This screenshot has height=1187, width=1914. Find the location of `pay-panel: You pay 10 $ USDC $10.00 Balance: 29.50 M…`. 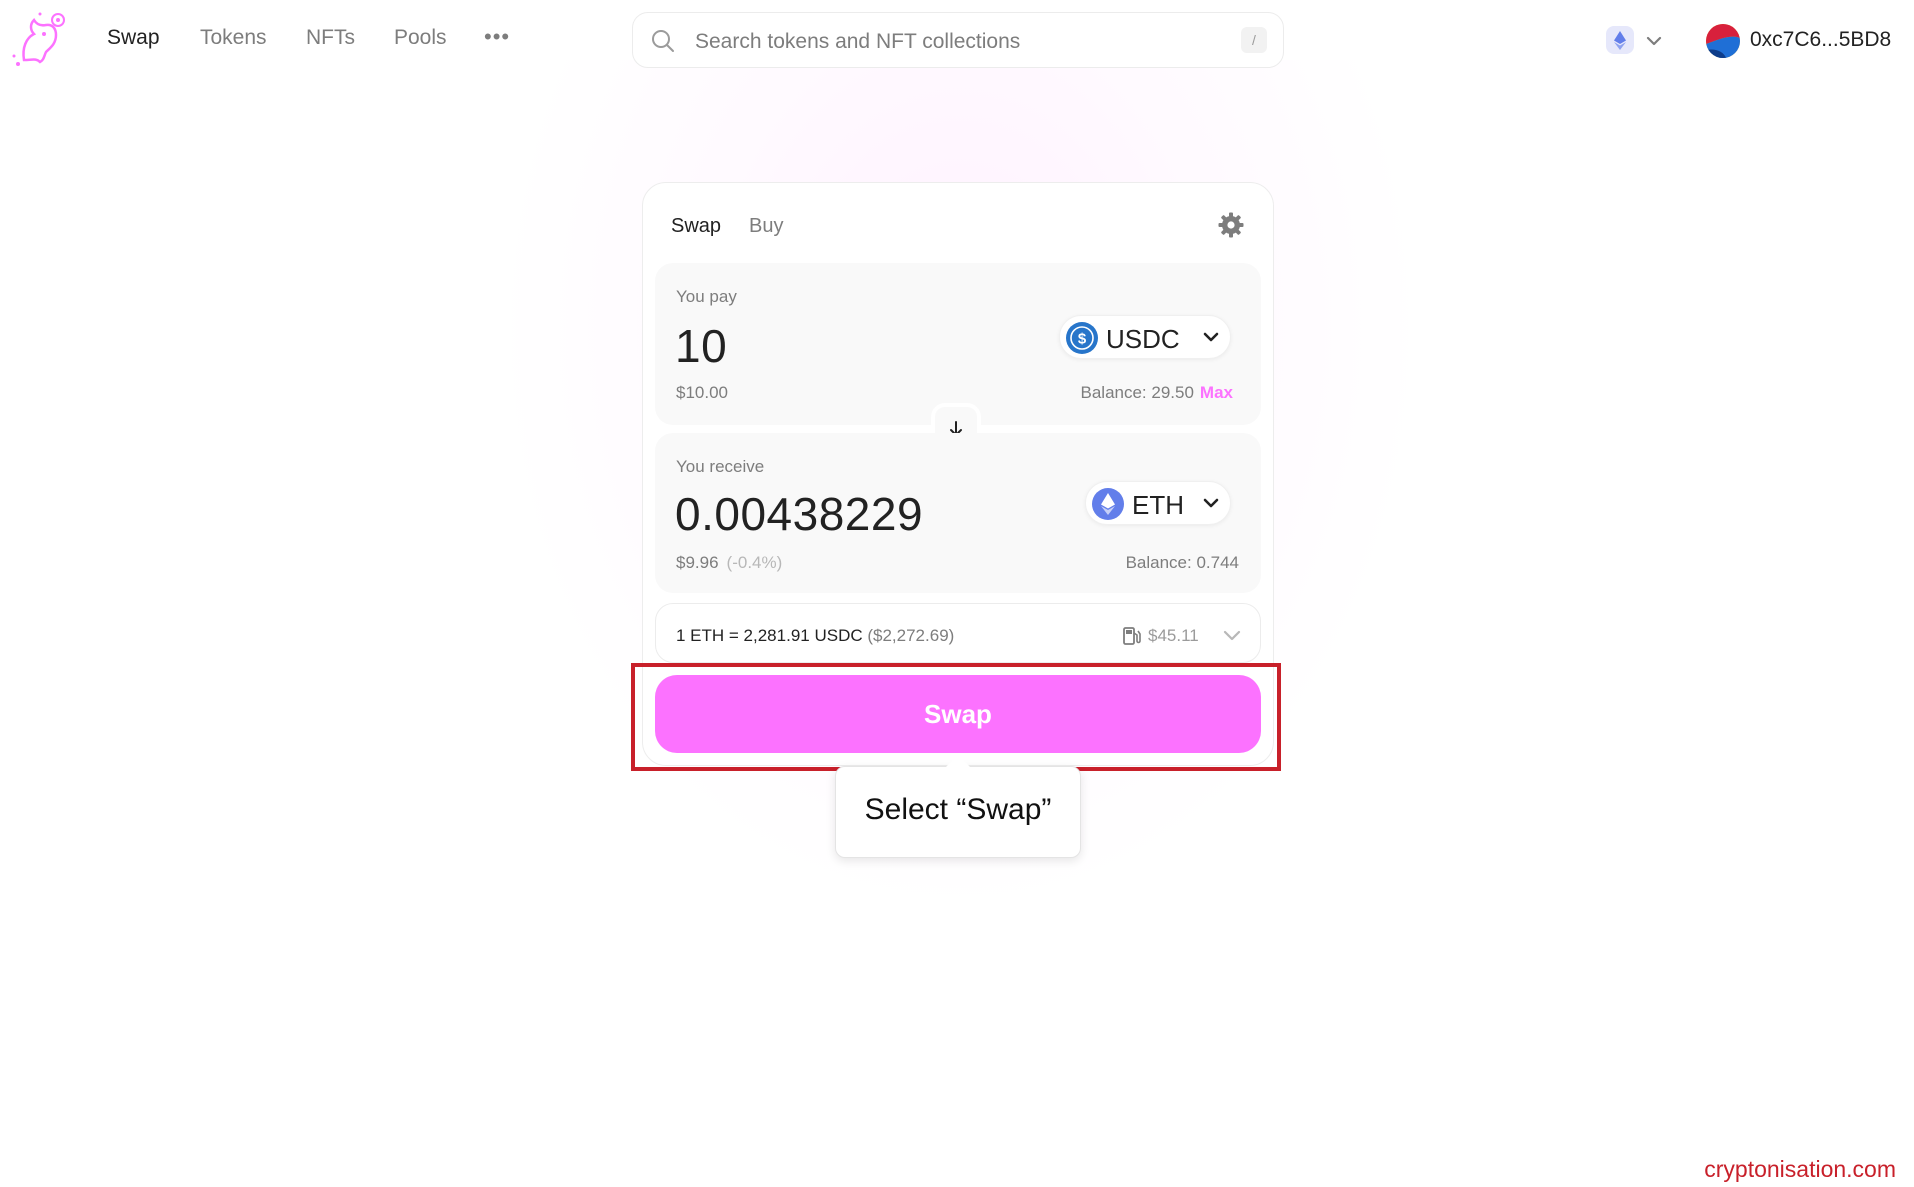

pay-panel: You pay 10 $ USDC $10.00 Balance: 29.50 M… is located at coordinates (958, 344).